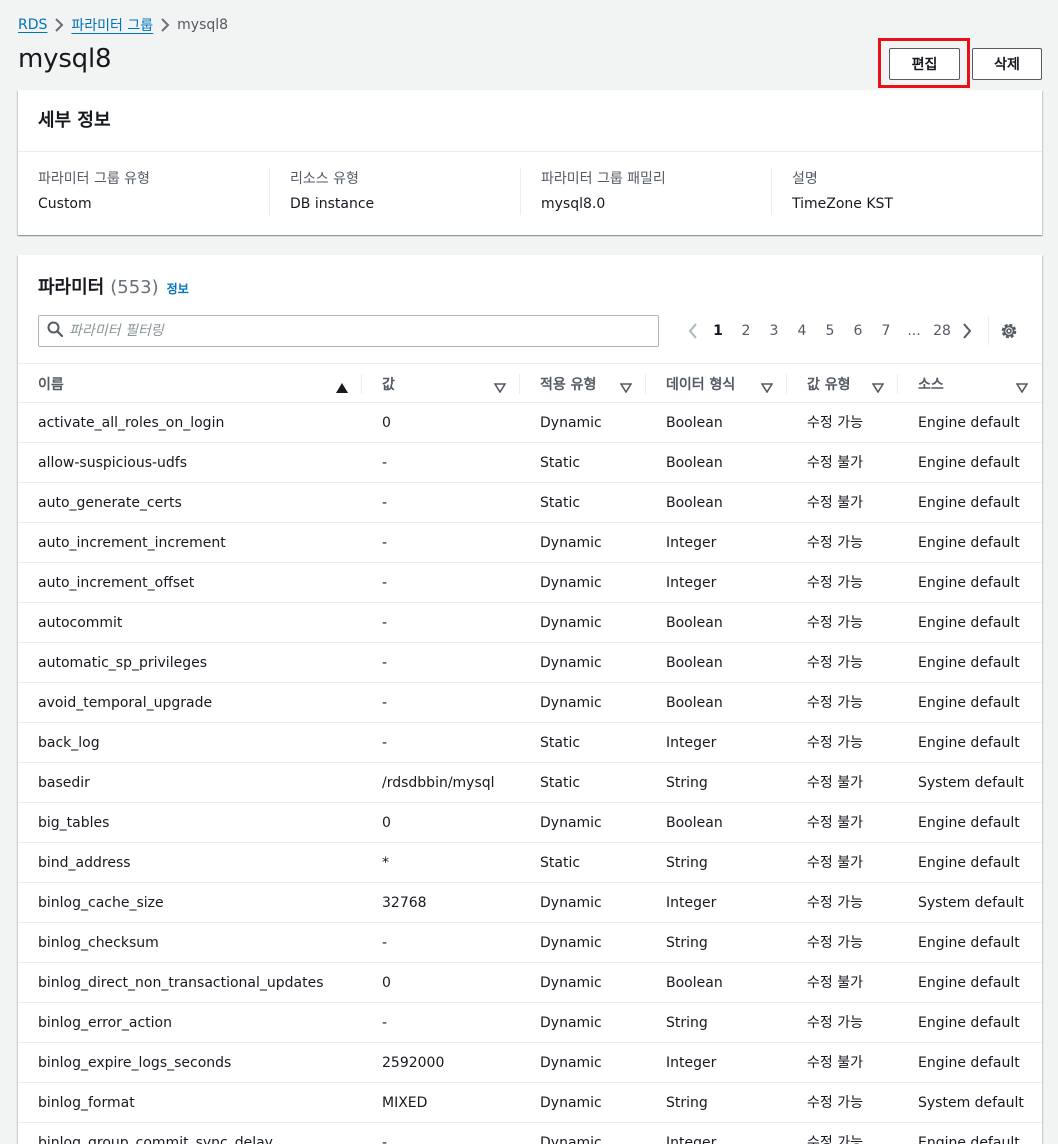 Image resolution: width=1058 pixels, height=1144 pixels. What do you see at coordinates (388, 384) in the screenshot?
I see `column-header-value: 값` at bounding box center [388, 384].